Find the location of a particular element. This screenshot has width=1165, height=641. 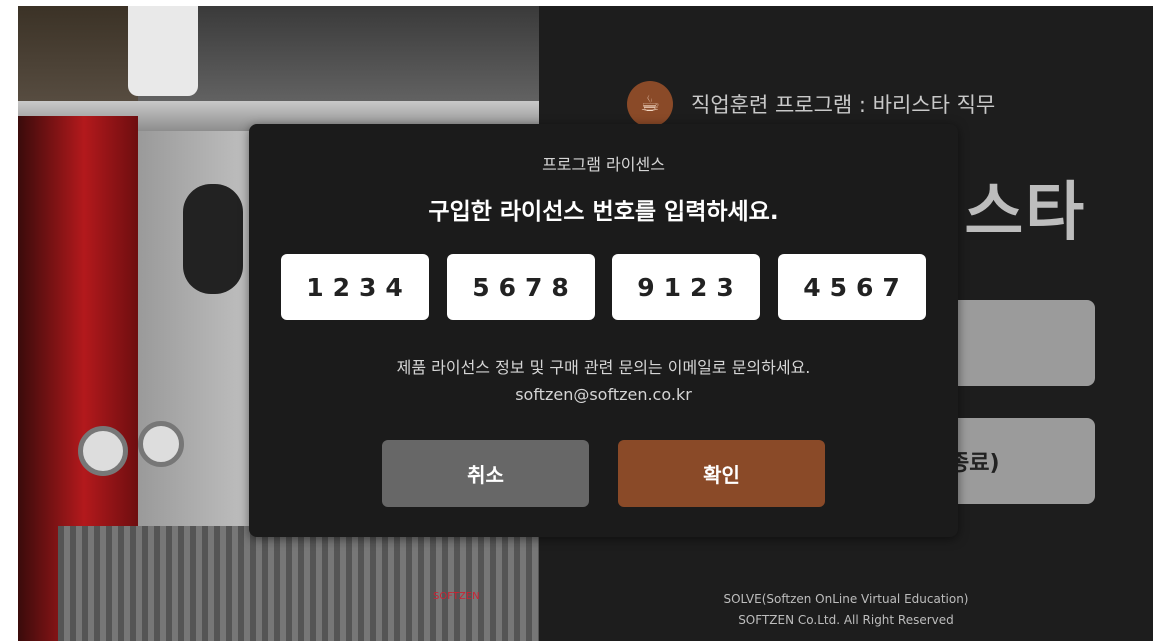

dialog-title: 구입한 라이선스 번호를 입력하세요. is located at coordinates (603, 212).